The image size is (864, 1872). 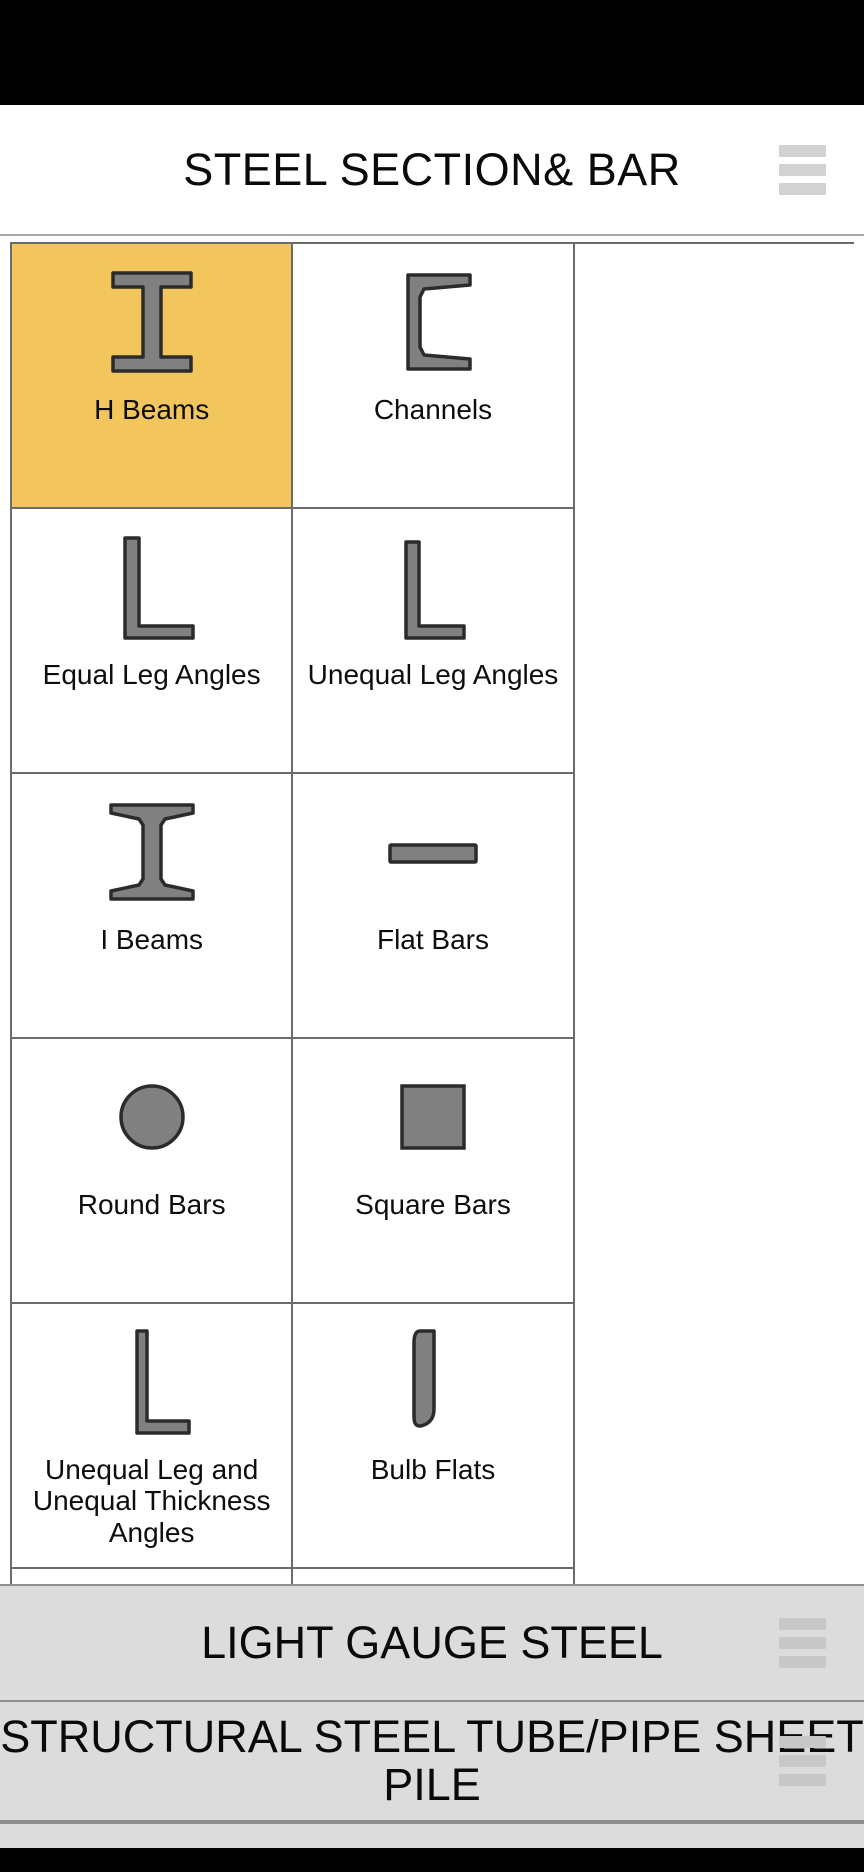 I want to click on grid-item-label: Channels, so click(x=433, y=409).